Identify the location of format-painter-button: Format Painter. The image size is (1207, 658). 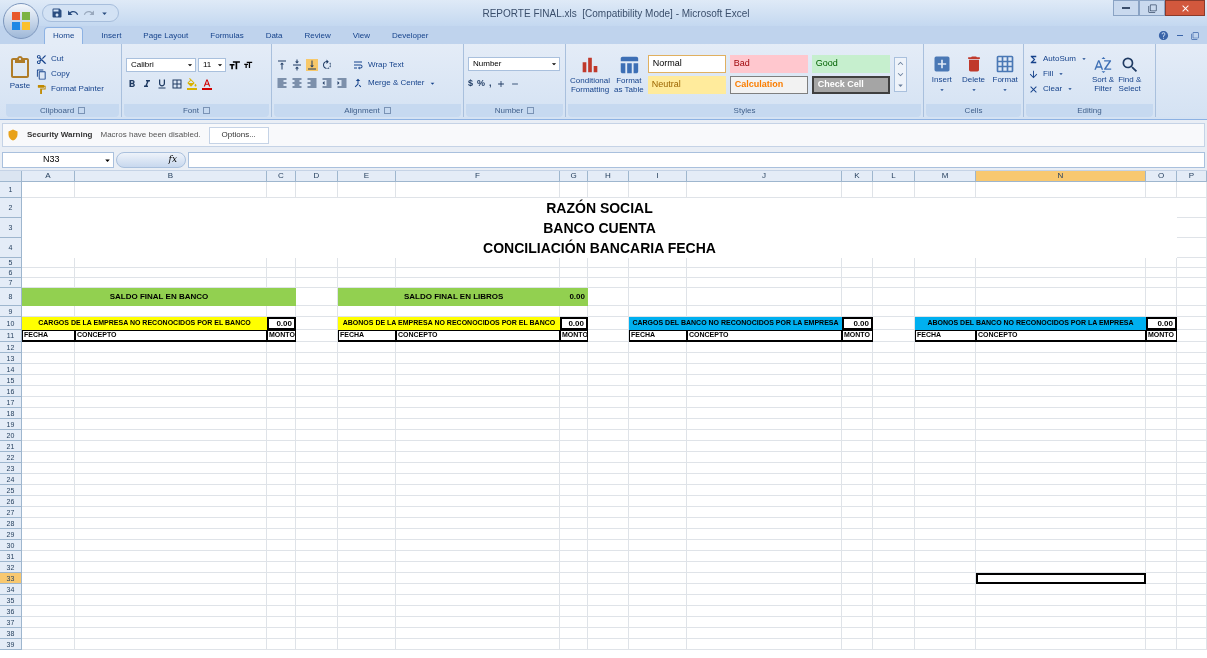
(70, 89).